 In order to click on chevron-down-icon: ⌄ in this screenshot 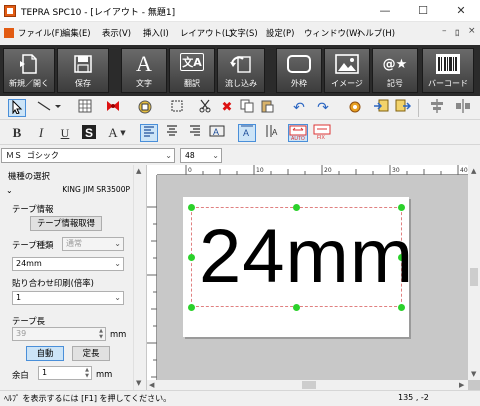, I will do `click(117, 243)`.